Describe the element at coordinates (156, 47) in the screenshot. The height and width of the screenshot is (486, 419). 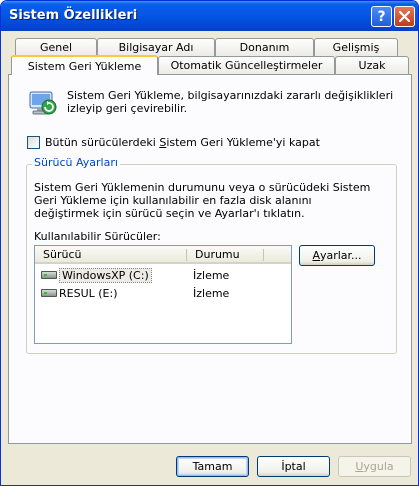
I see `tab-computer-name: Bilgisayar Adı` at that location.